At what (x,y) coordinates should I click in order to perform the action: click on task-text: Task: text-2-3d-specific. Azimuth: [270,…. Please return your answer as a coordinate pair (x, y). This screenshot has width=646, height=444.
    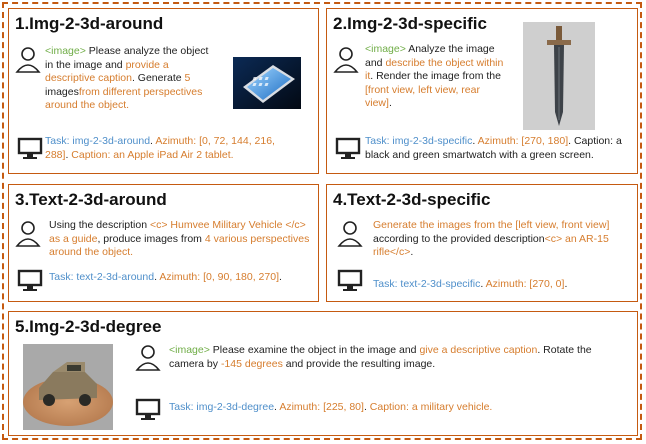
    Looking at the image, I should click on (503, 285).